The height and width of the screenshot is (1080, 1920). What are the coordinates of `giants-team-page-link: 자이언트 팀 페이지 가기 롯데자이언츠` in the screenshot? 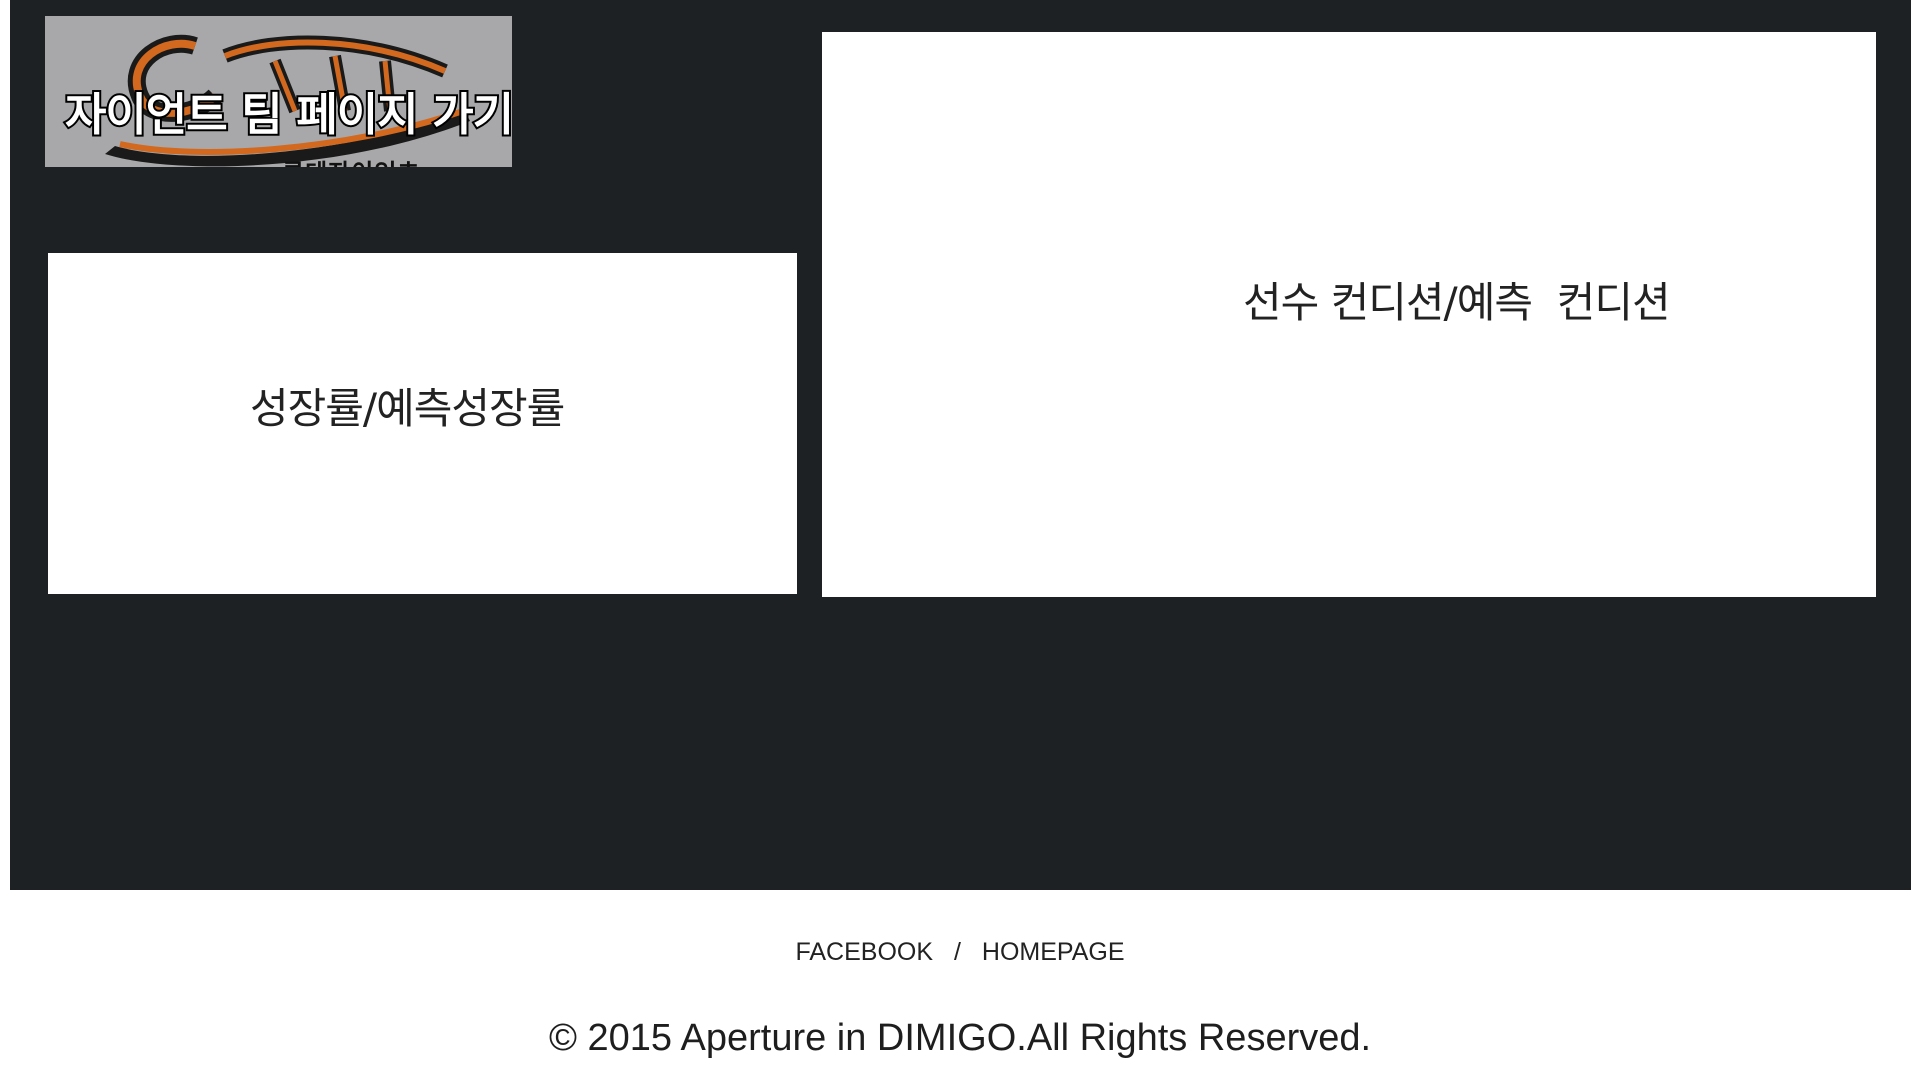 It's located at (278, 91).